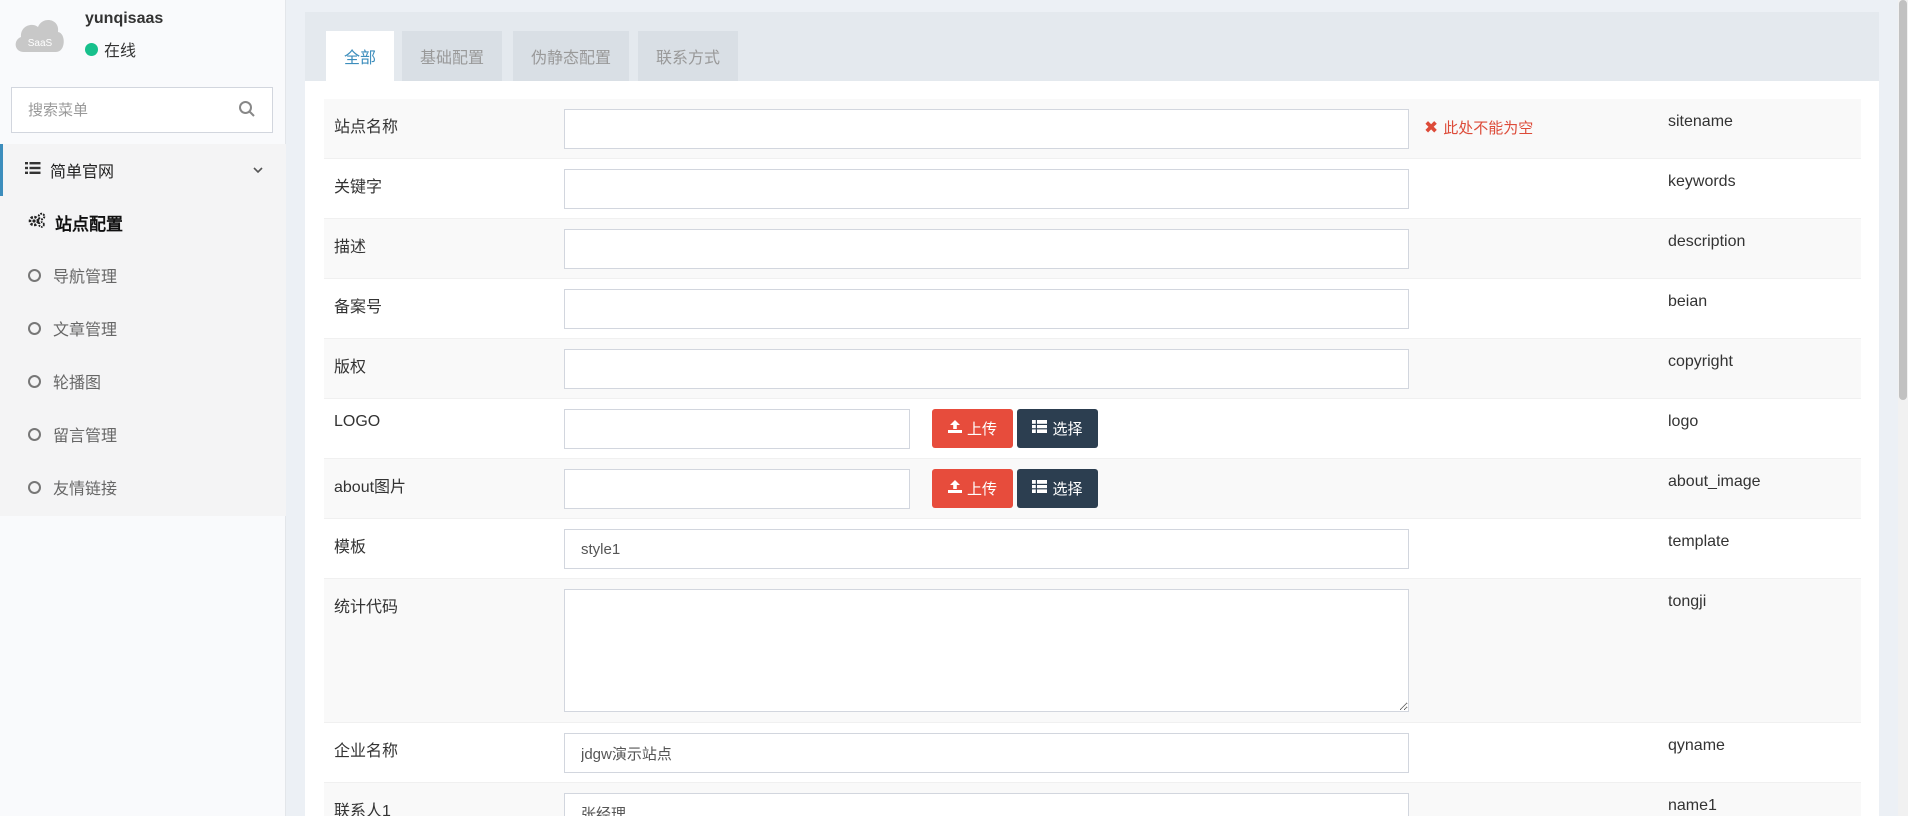  I want to click on form-row: 联系人1 name1, so click(1092, 799).